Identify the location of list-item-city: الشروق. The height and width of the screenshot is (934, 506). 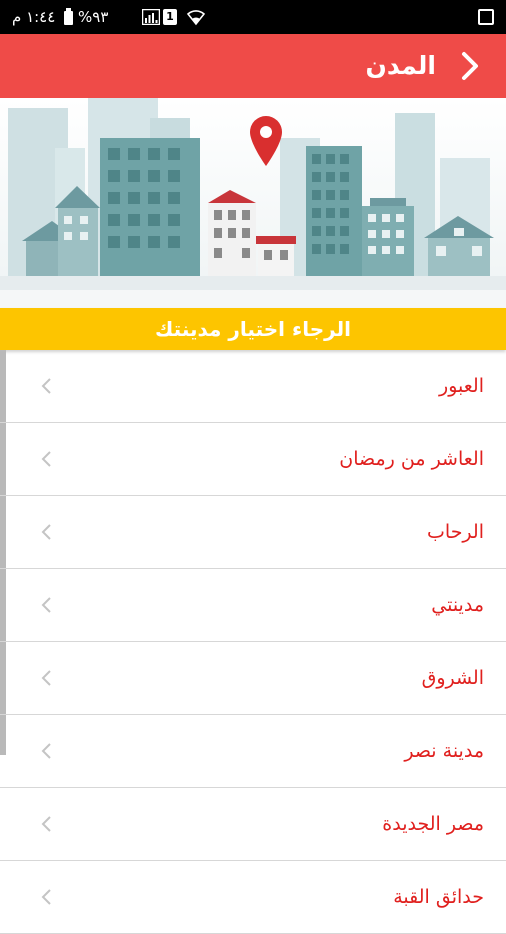
(253, 678).